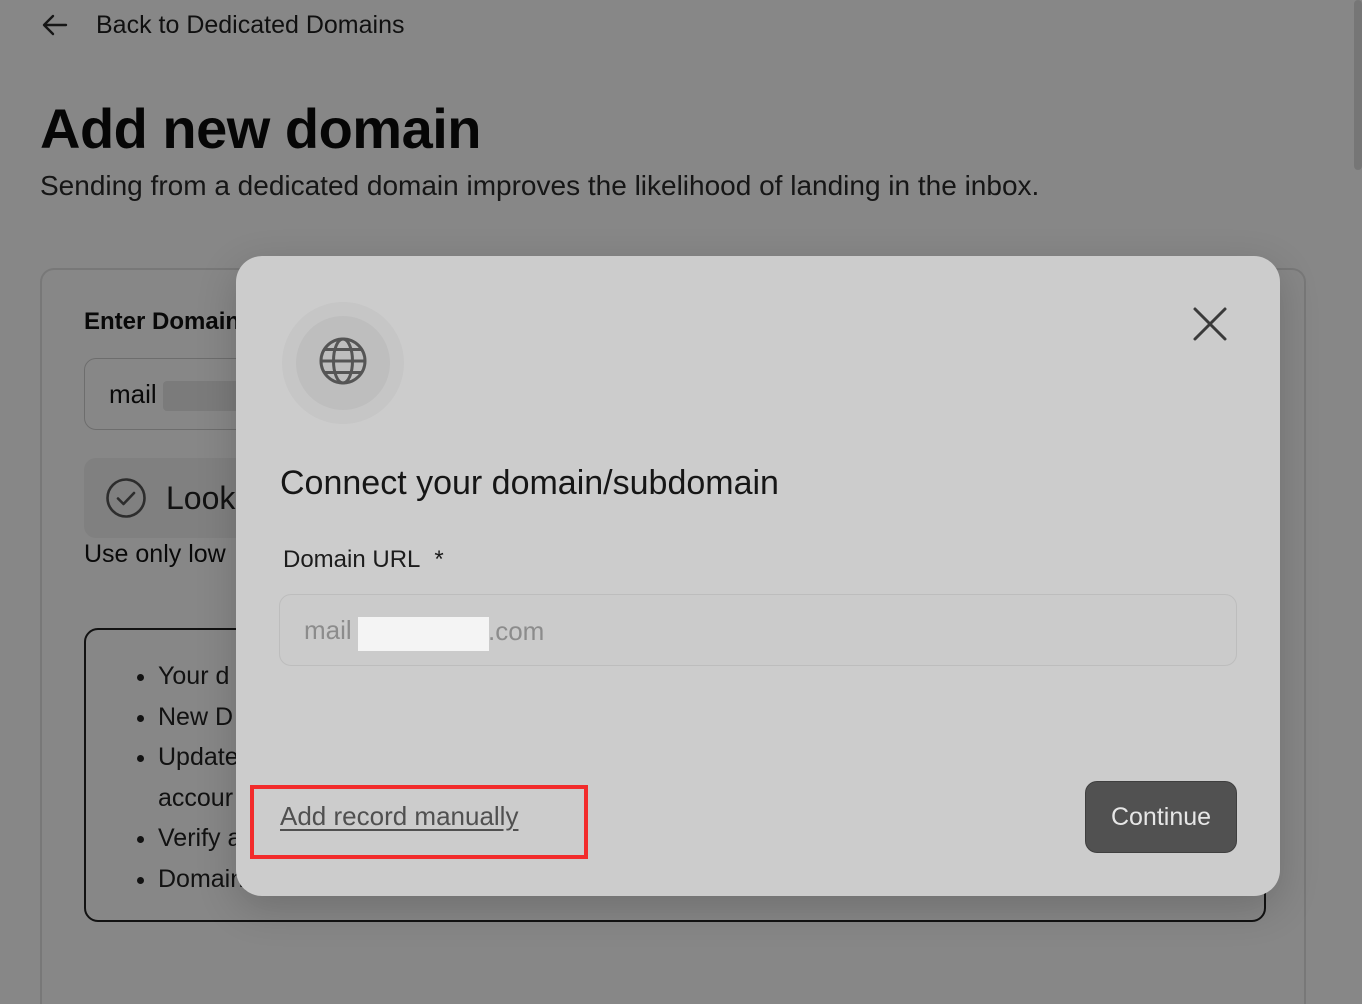 Image resolution: width=1362 pixels, height=1004 pixels. What do you see at coordinates (423, 634) in the screenshot?
I see `redacted-domain` at bounding box center [423, 634].